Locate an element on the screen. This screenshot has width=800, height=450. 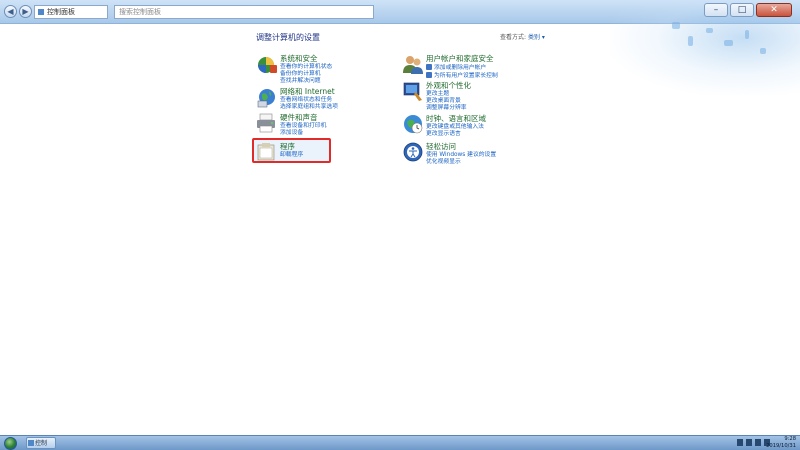
change-theme-link: 更改主题 is located at coordinates (448, 94).